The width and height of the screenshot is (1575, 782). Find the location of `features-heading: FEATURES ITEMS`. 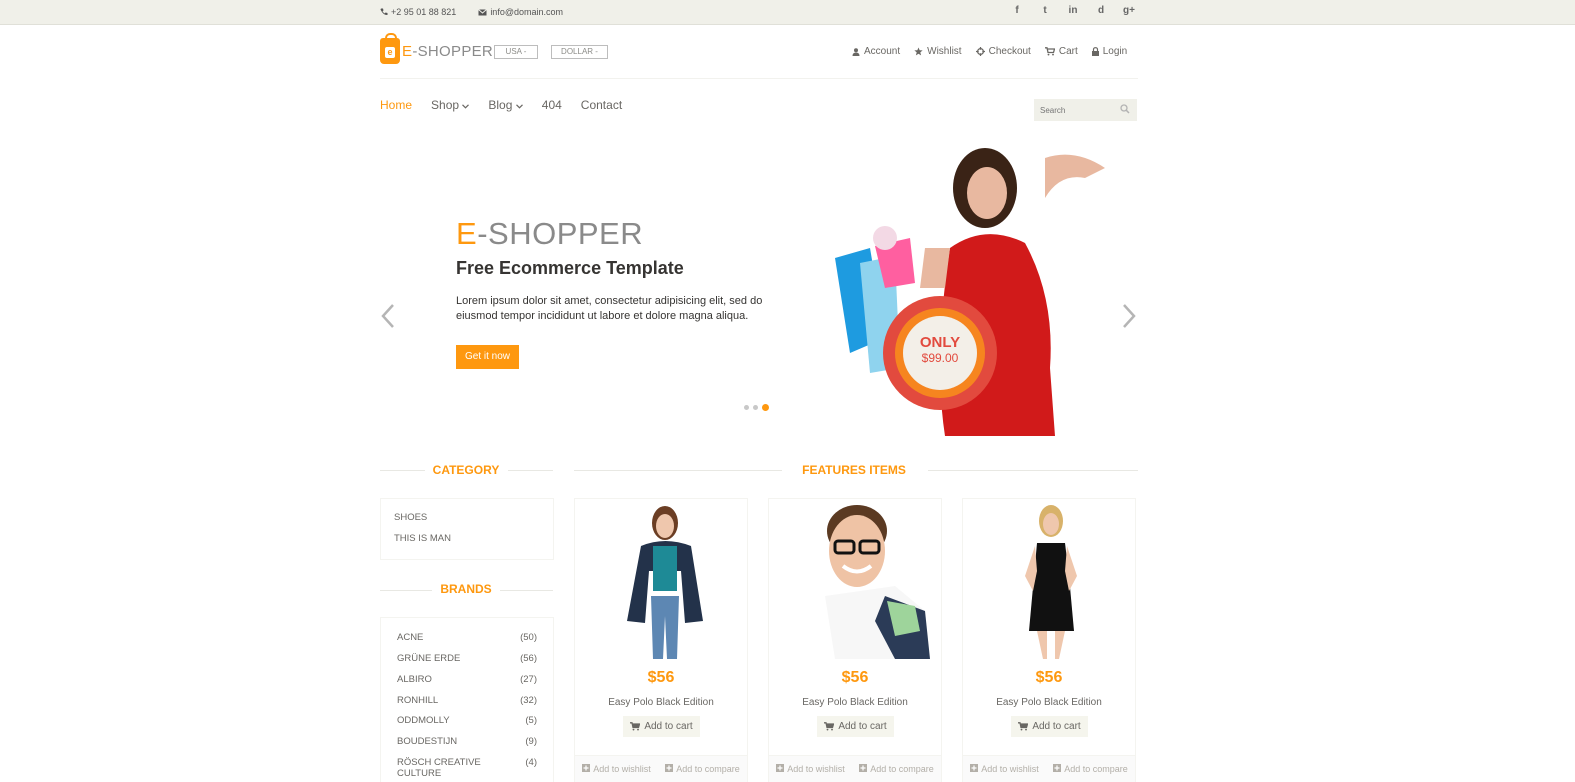

features-heading: FEATURES ITEMS is located at coordinates (854, 470).